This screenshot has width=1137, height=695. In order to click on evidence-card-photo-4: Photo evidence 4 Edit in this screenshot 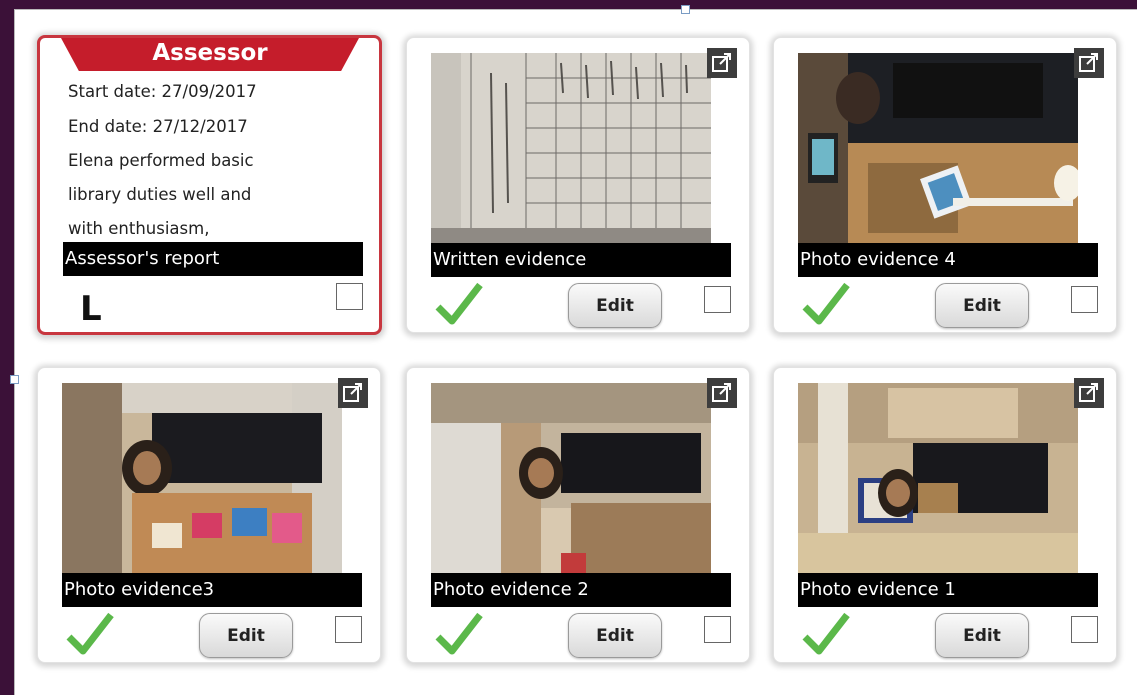, I will do `click(945, 185)`.